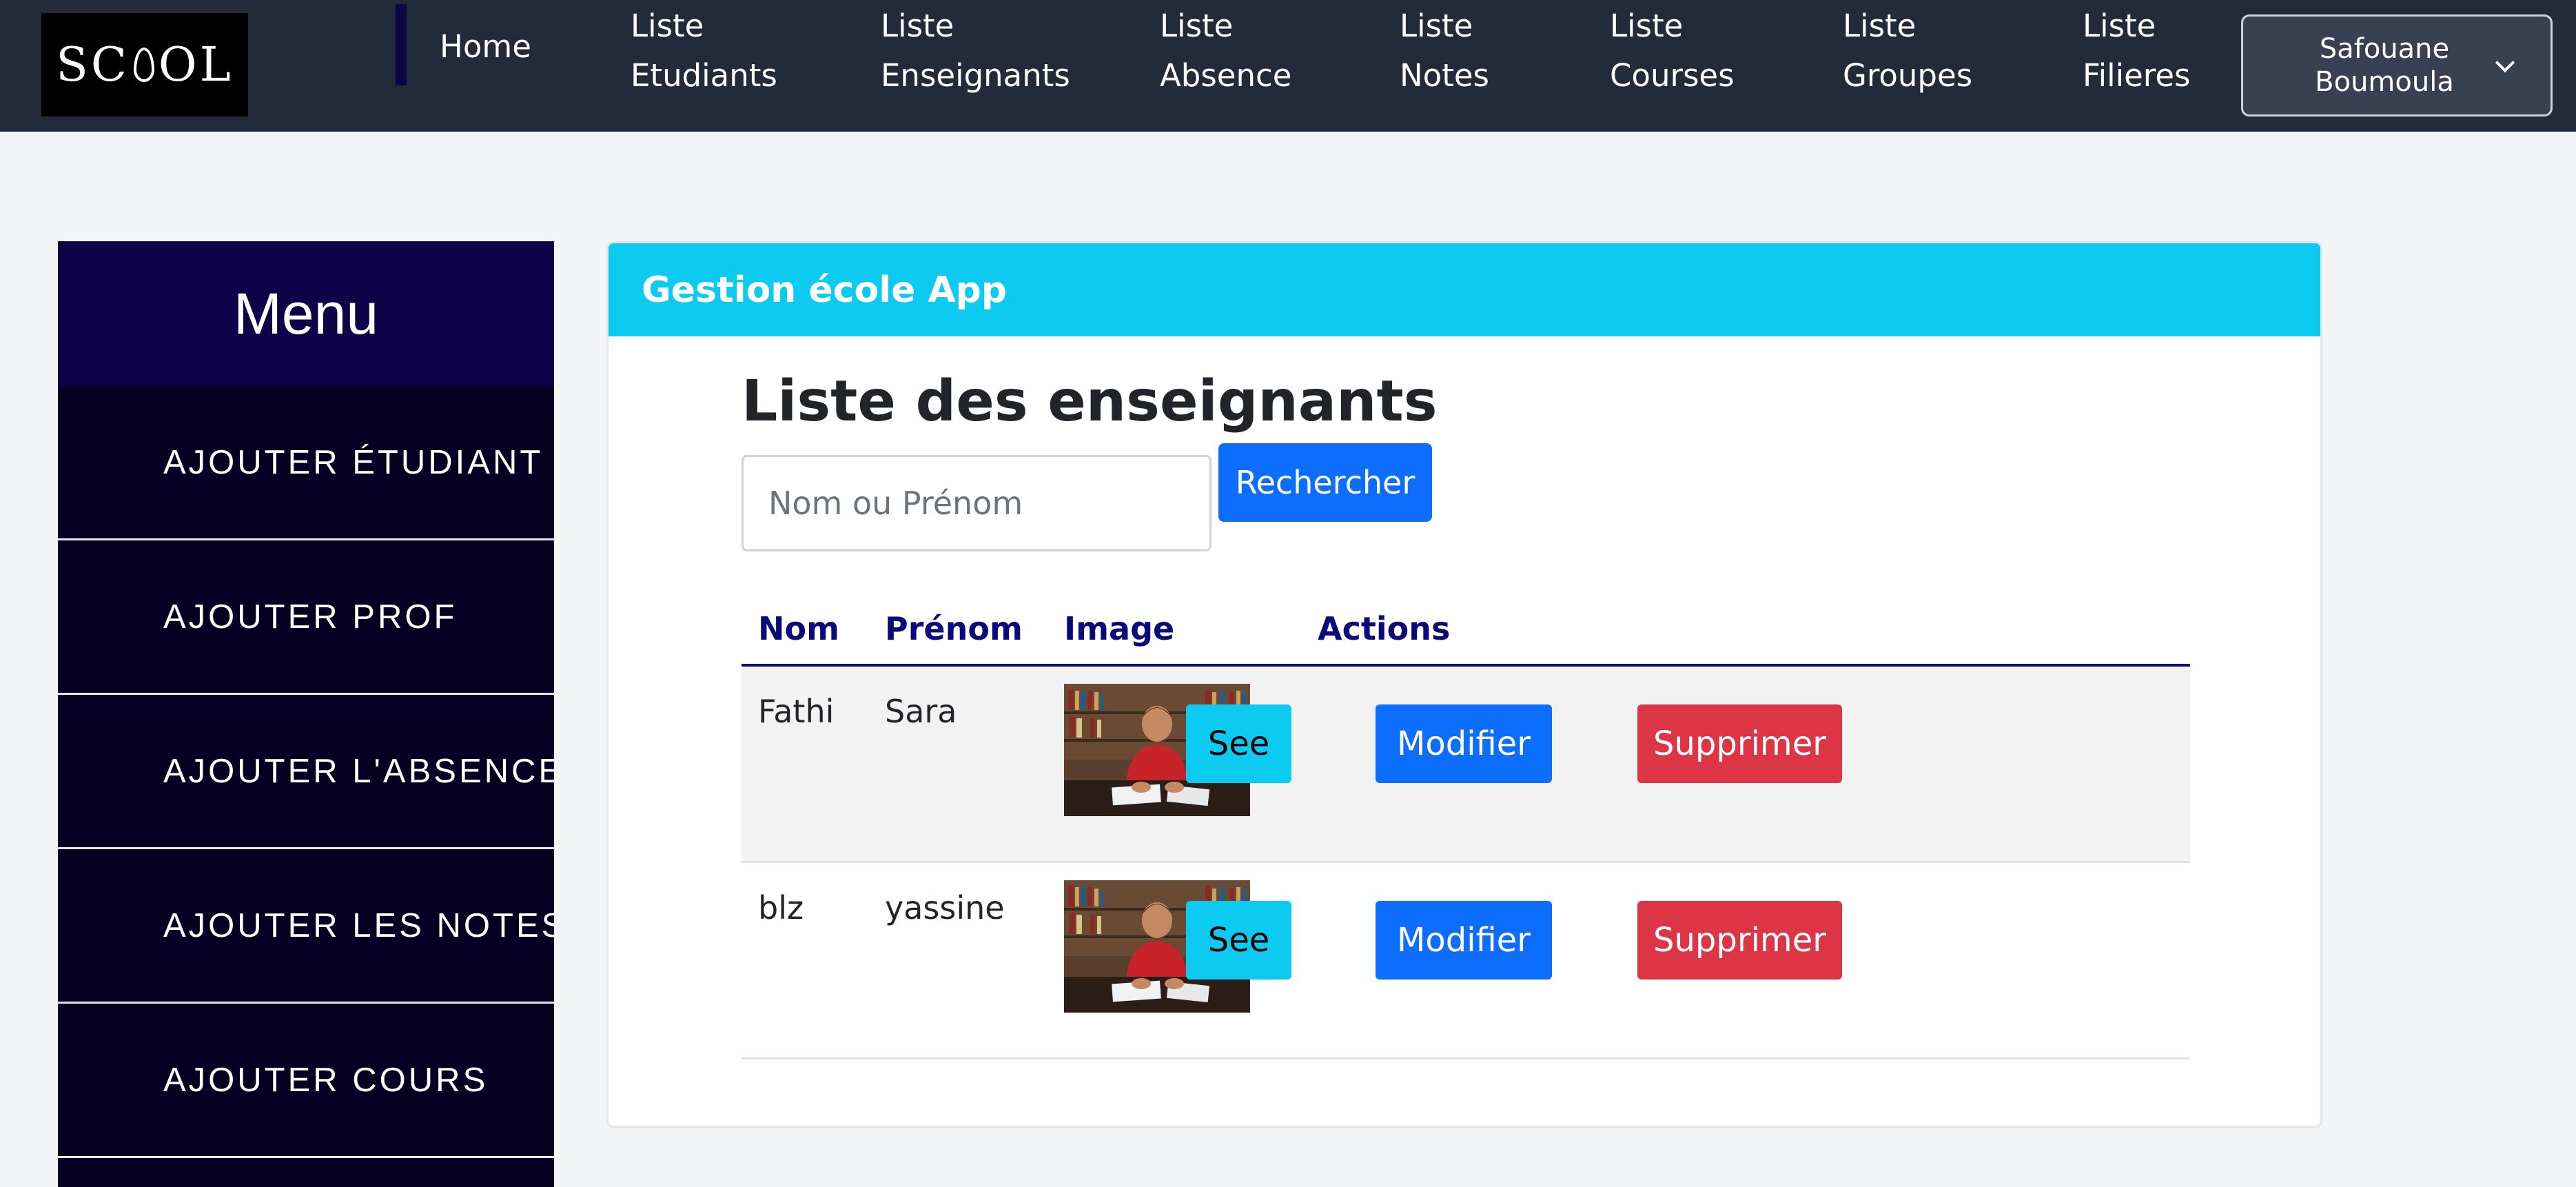  I want to click on nav-link-line2: Groupes, so click(1908, 75).